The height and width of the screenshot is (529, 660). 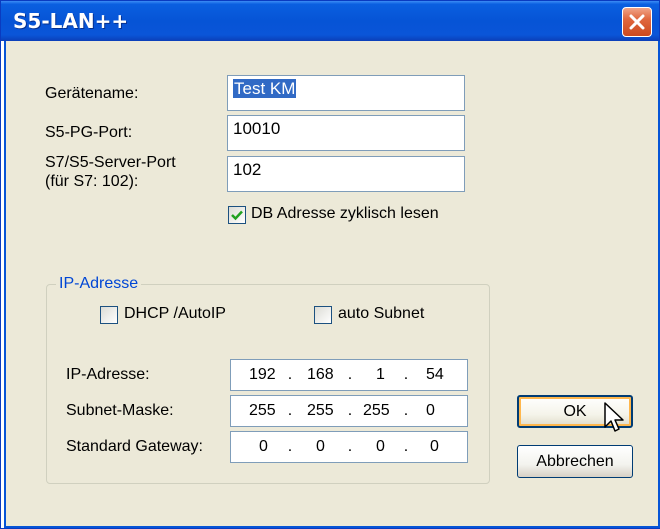 What do you see at coordinates (380, 446) in the screenshot?
I see `gateway-octet-3: 0` at bounding box center [380, 446].